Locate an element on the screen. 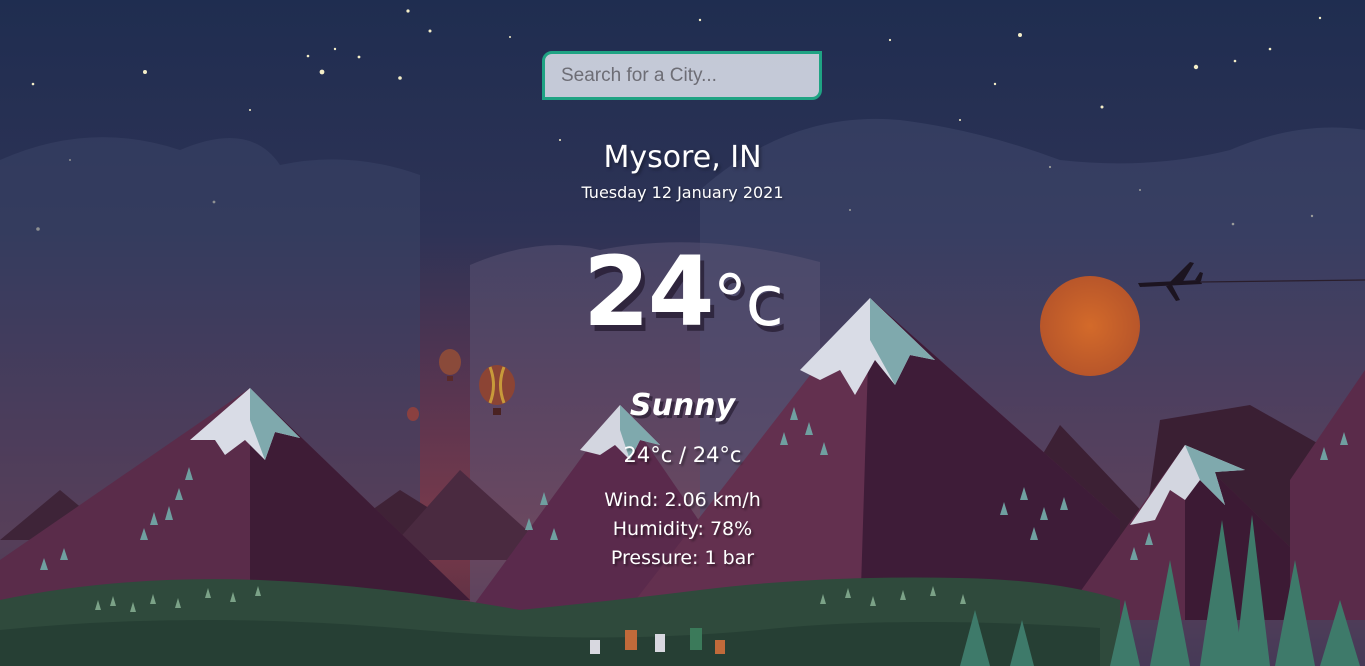 Image resolution: width=1365 pixels, height=666 pixels. wind-speed: Wind: 2.06 km/h is located at coordinates (682, 500).